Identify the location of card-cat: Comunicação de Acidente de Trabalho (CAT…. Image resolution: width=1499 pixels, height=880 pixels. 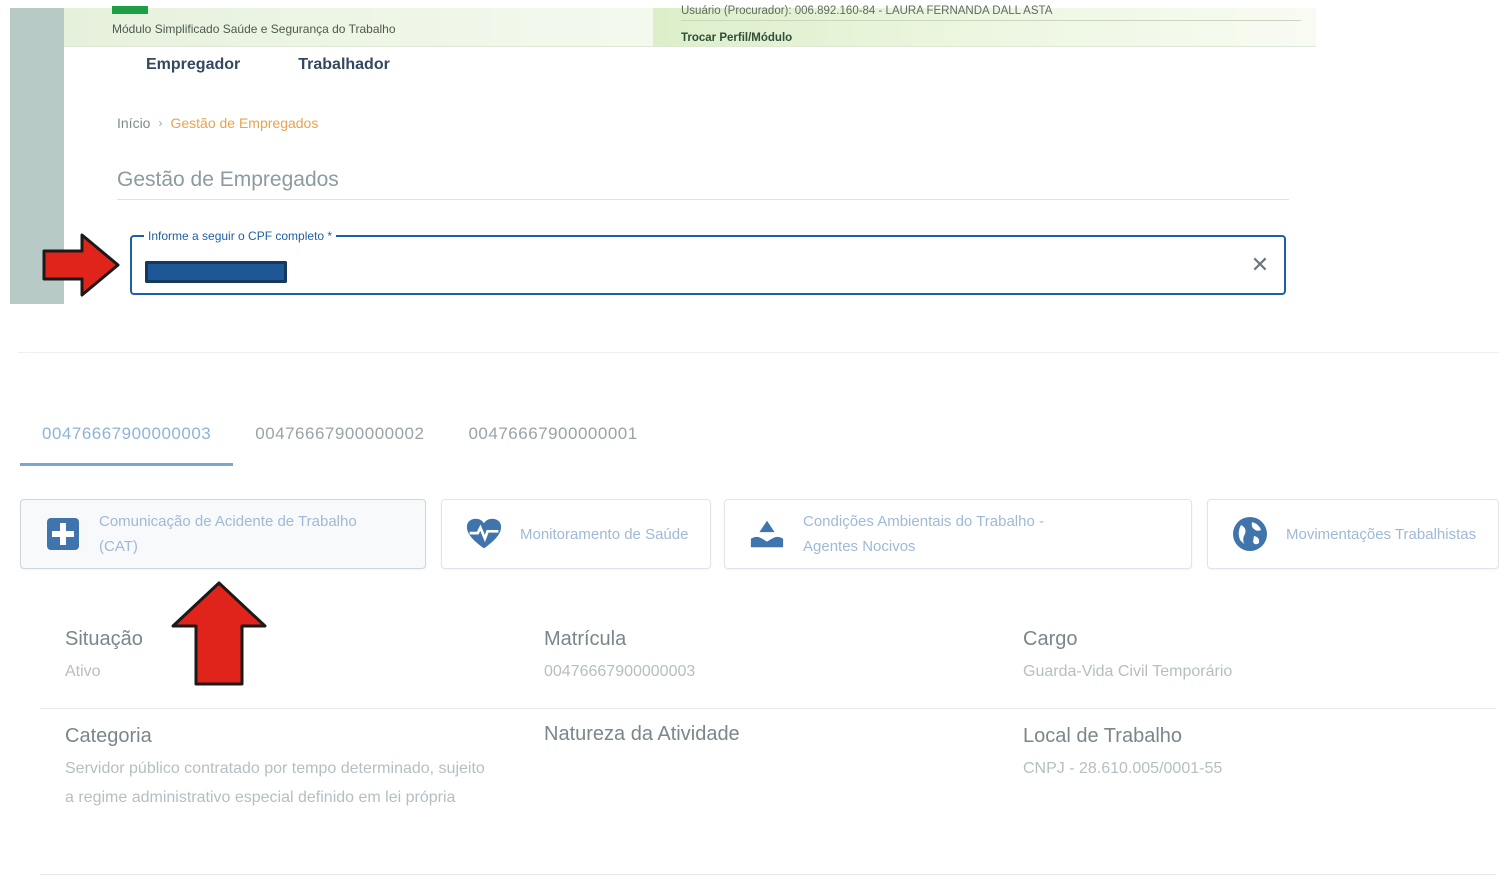
(223, 534).